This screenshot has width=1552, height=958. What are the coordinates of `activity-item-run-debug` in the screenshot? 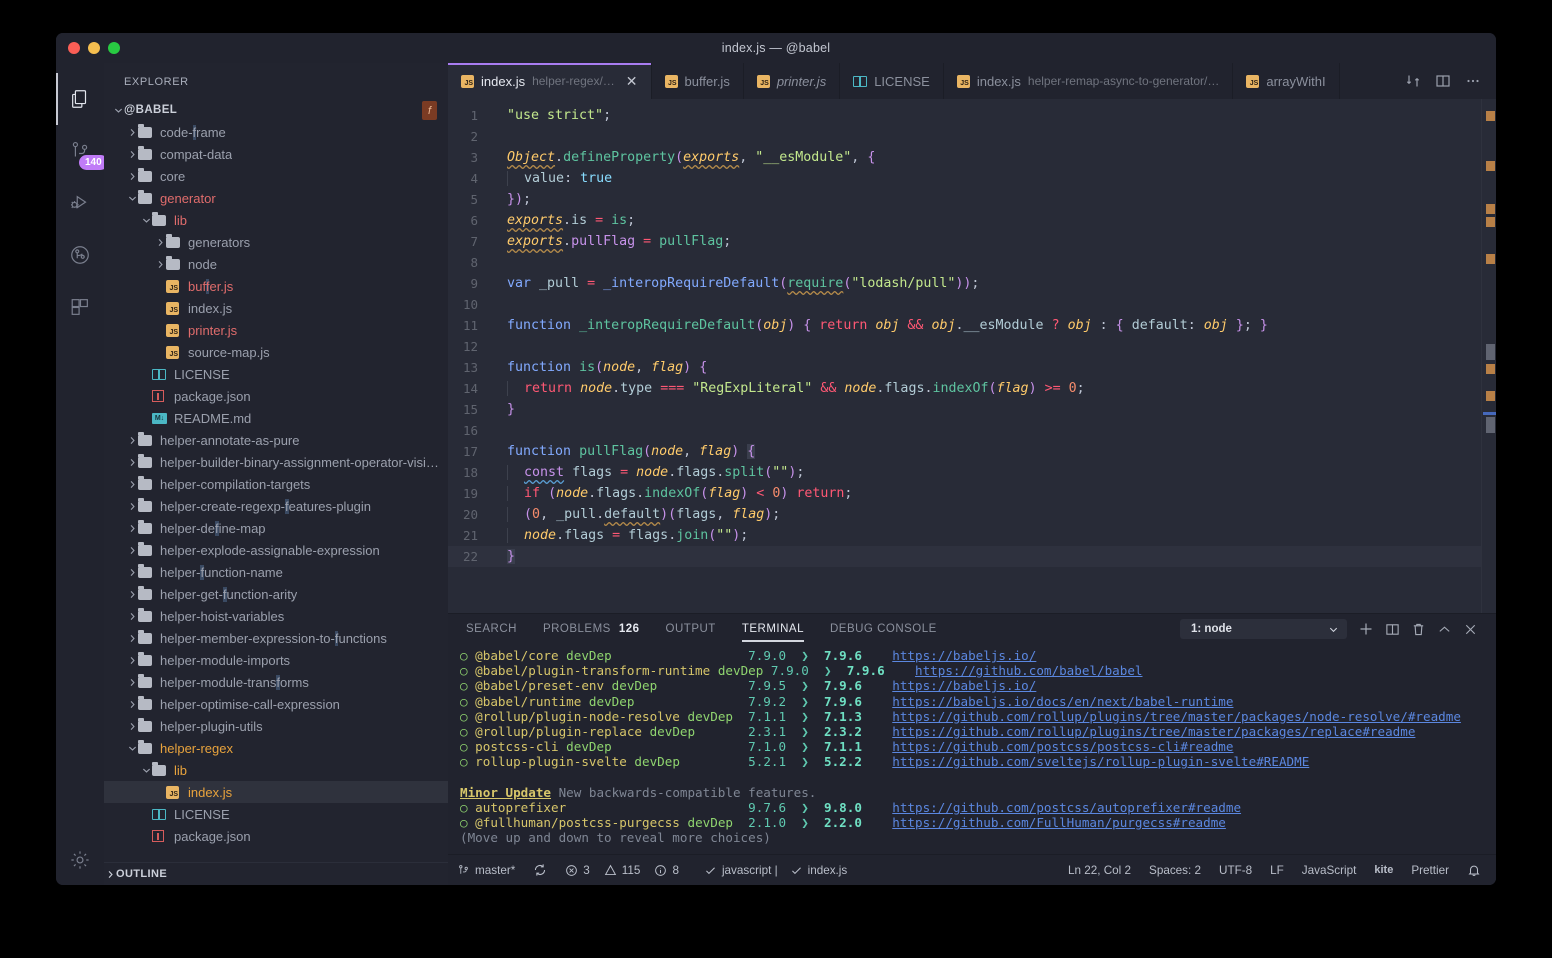 It's located at (80, 203).